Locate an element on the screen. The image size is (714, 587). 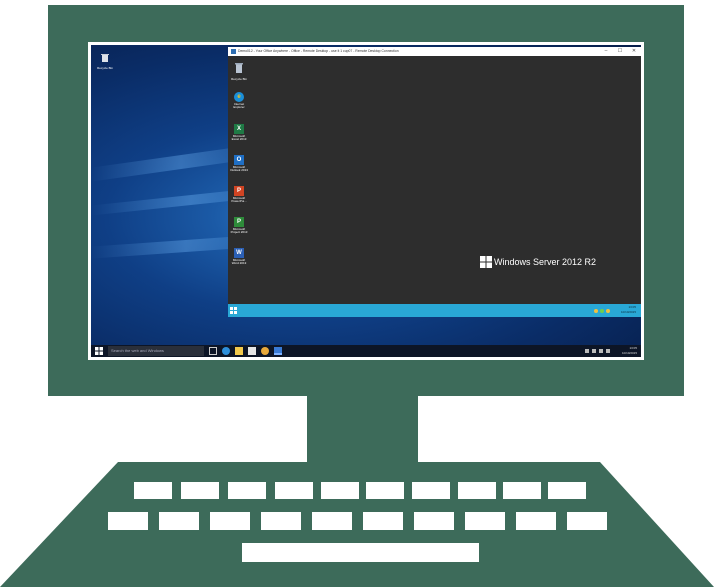
server-brand-text: Windows Server 2012 R2 is located at coordinates (545, 262).